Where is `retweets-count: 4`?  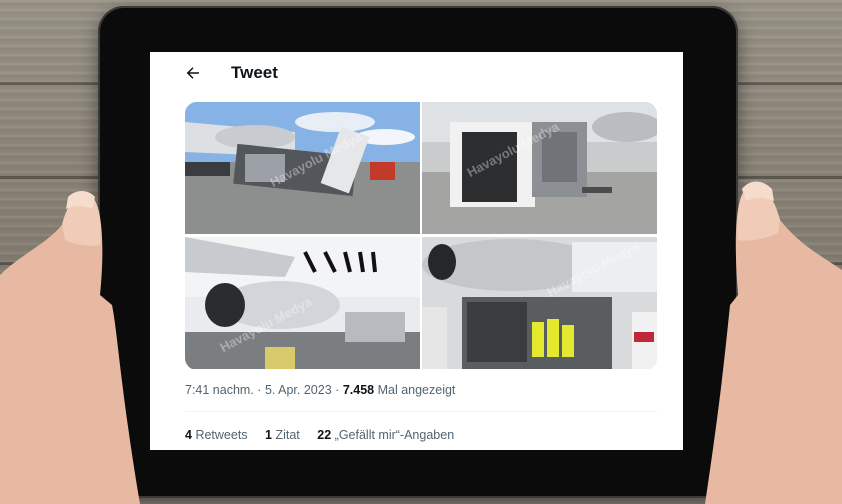 retweets-count: 4 is located at coordinates (188, 435).